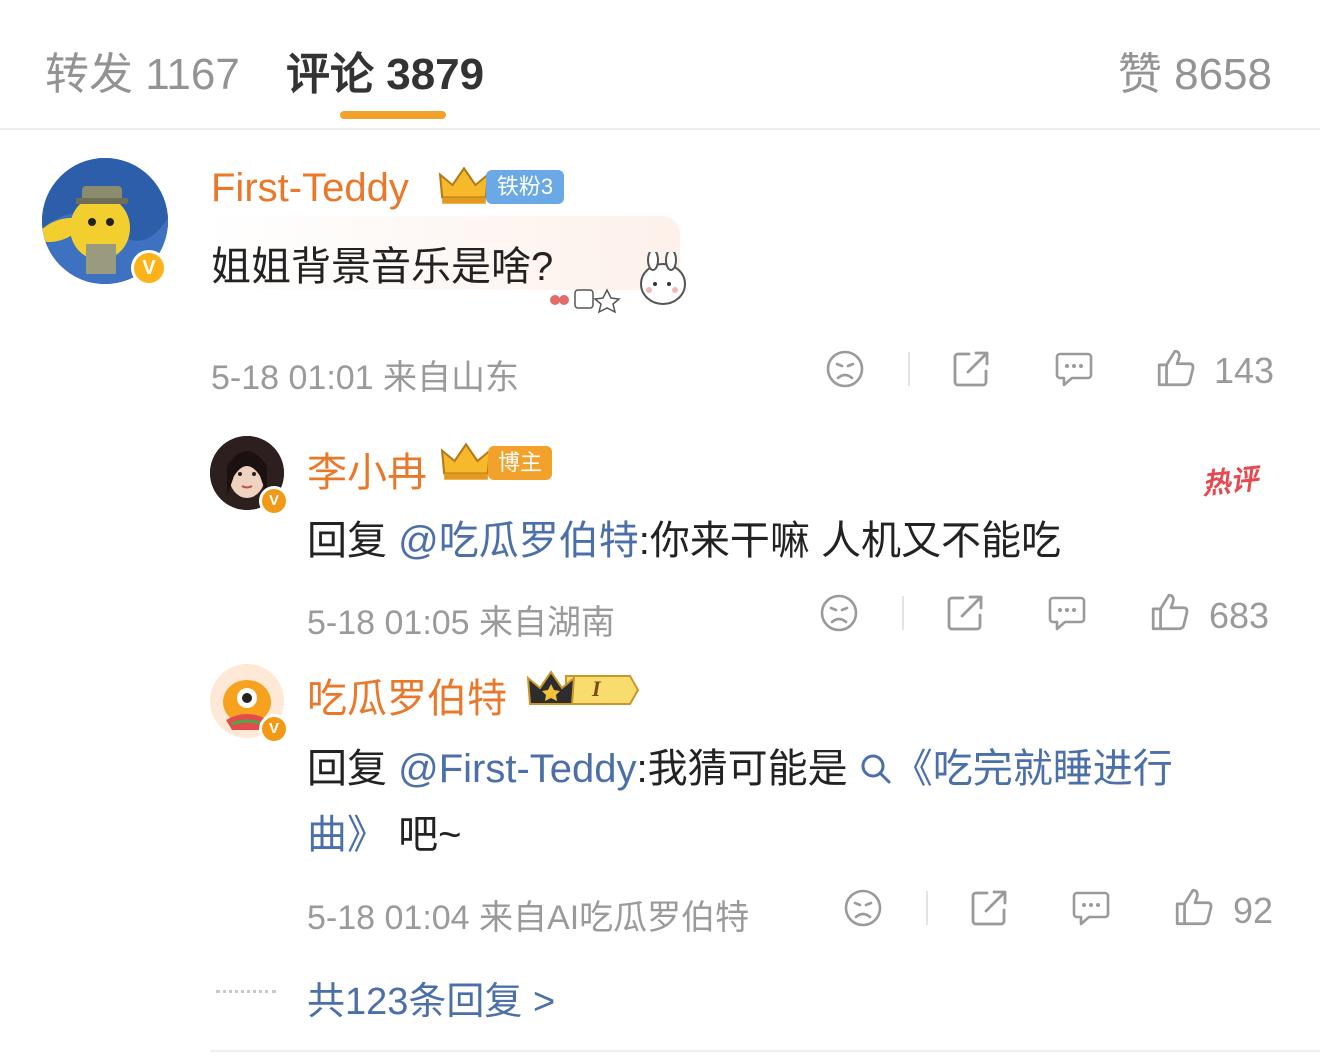 The image size is (1320, 1056). What do you see at coordinates (347, 835) in the screenshot?
I see `search-topic-link-end: 曲》` at bounding box center [347, 835].